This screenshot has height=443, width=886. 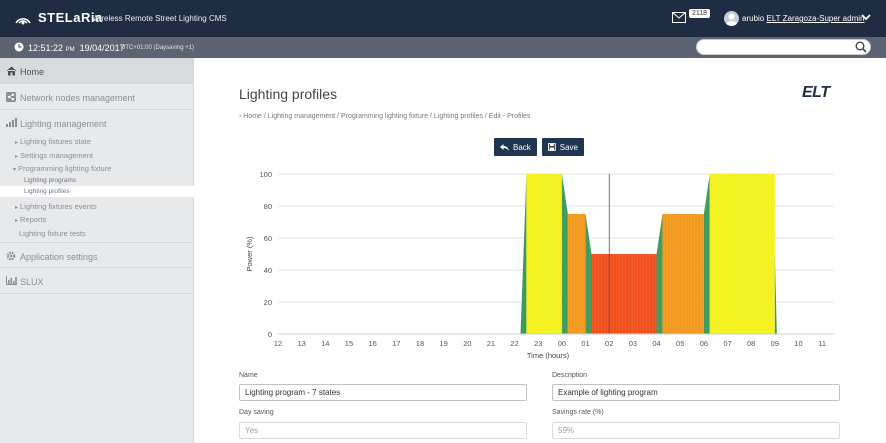 What do you see at coordinates (32, 282) in the screenshot?
I see `sidebar-item-label: SLUX` at bounding box center [32, 282].